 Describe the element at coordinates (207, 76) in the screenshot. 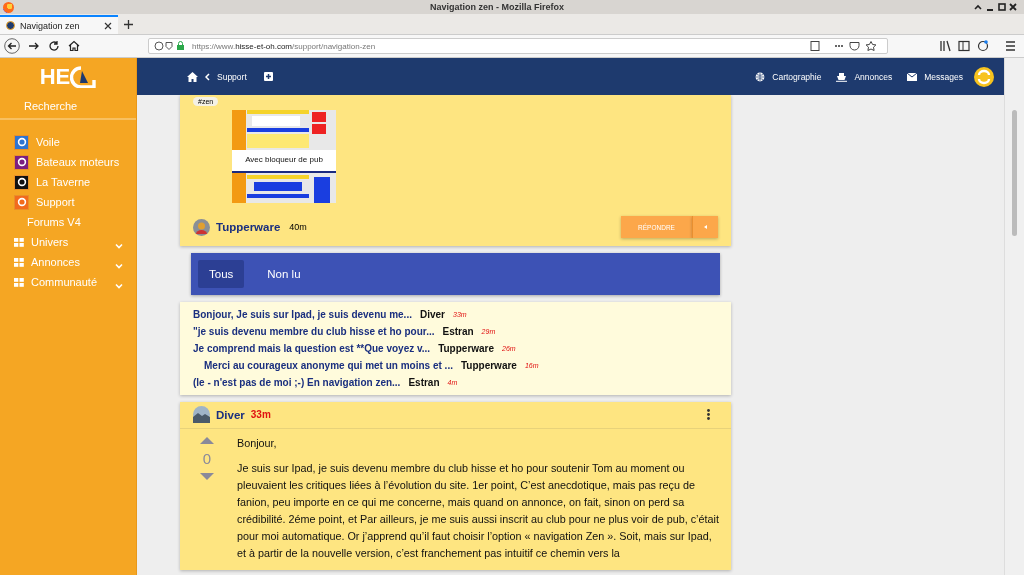

I see `back-chevron-icon` at that location.